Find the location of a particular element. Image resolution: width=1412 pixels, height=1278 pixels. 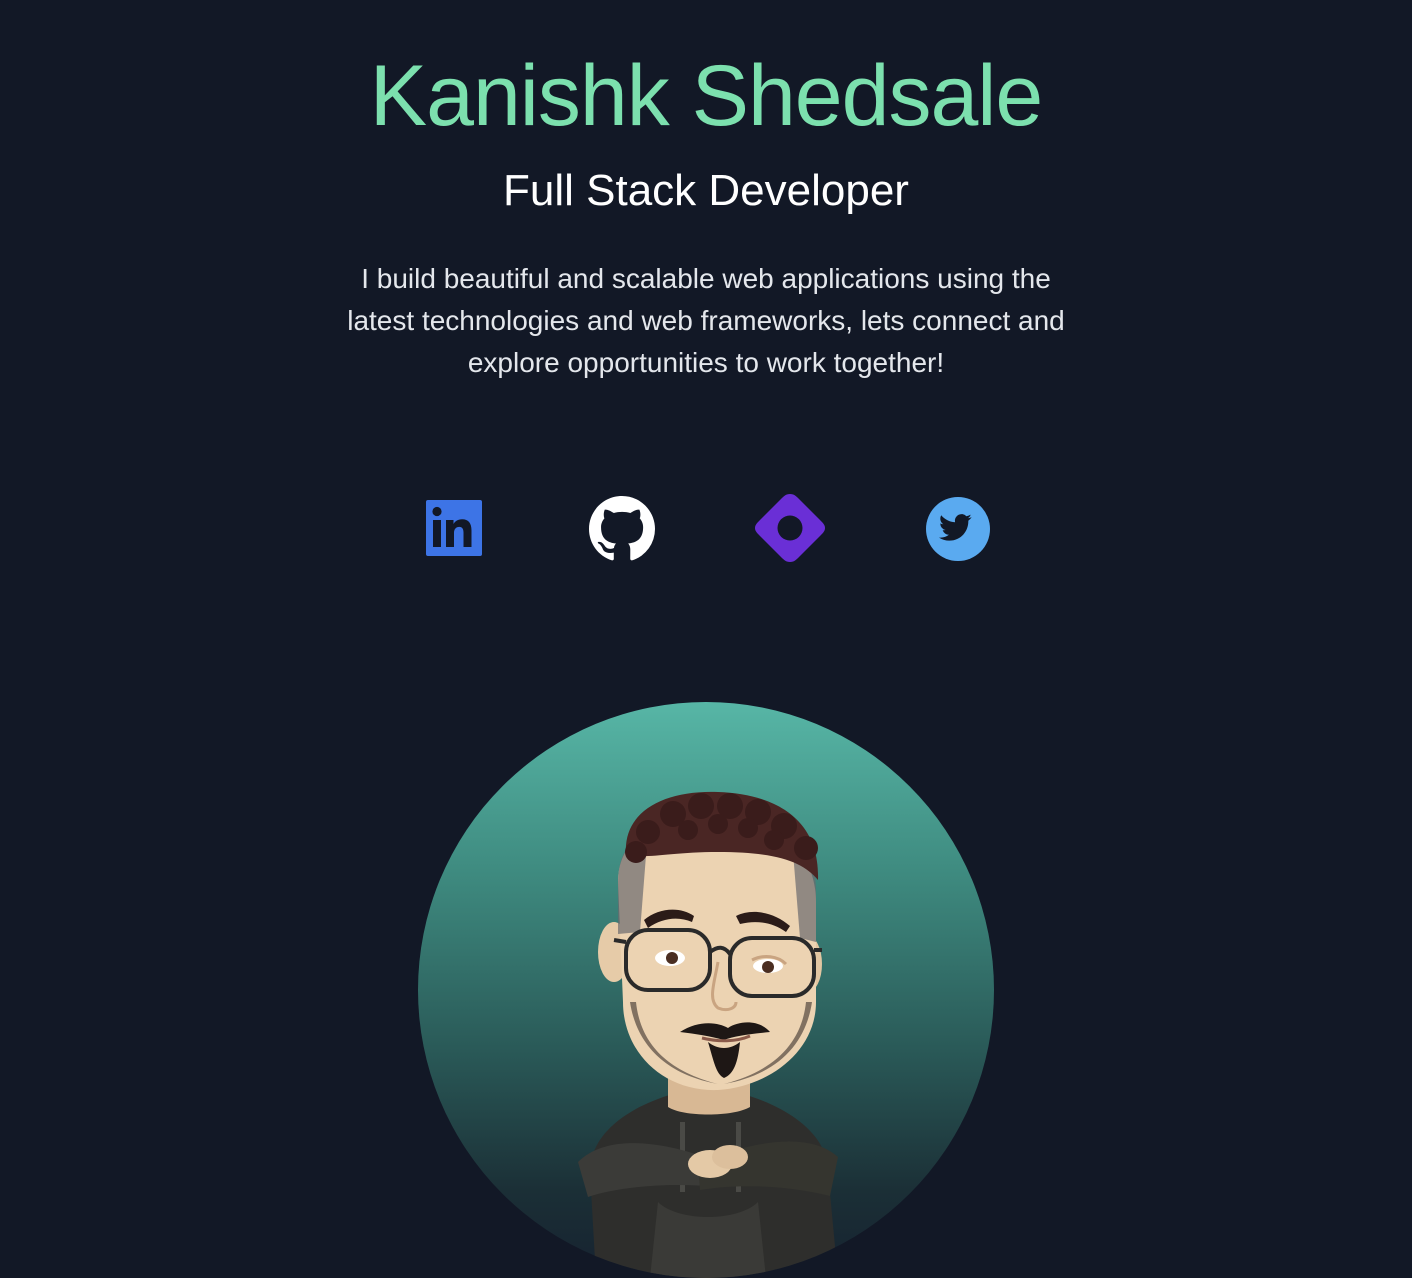

linkedin-icon is located at coordinates (454, 528).